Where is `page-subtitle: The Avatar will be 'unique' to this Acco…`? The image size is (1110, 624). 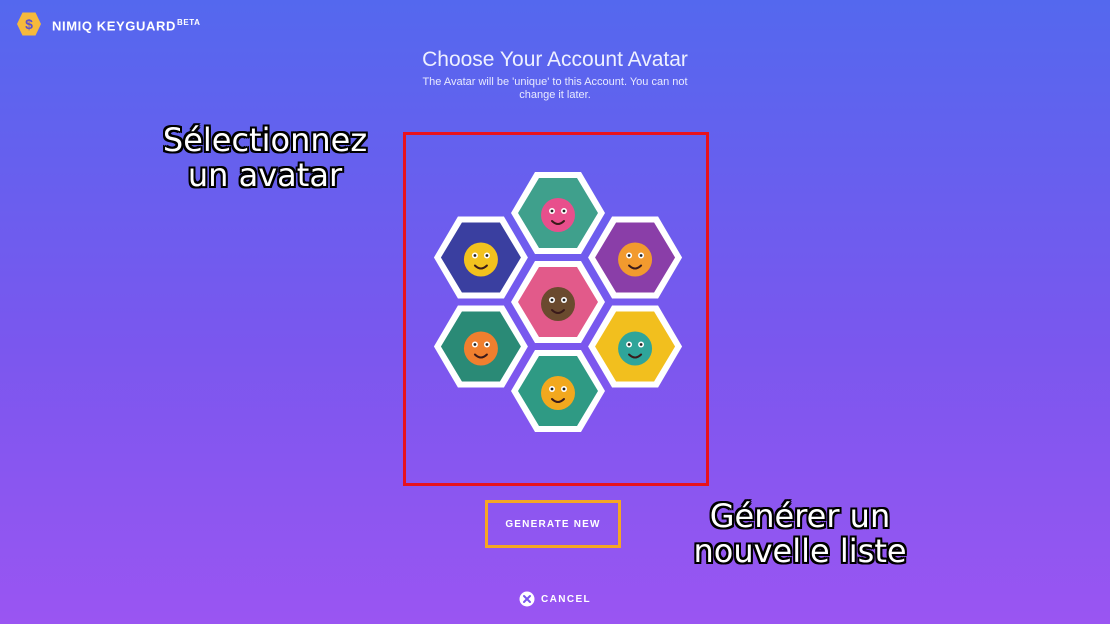
page-subtitle: The Avatar will be 'unique' to this Acco… is located at coordinates (555, 88).